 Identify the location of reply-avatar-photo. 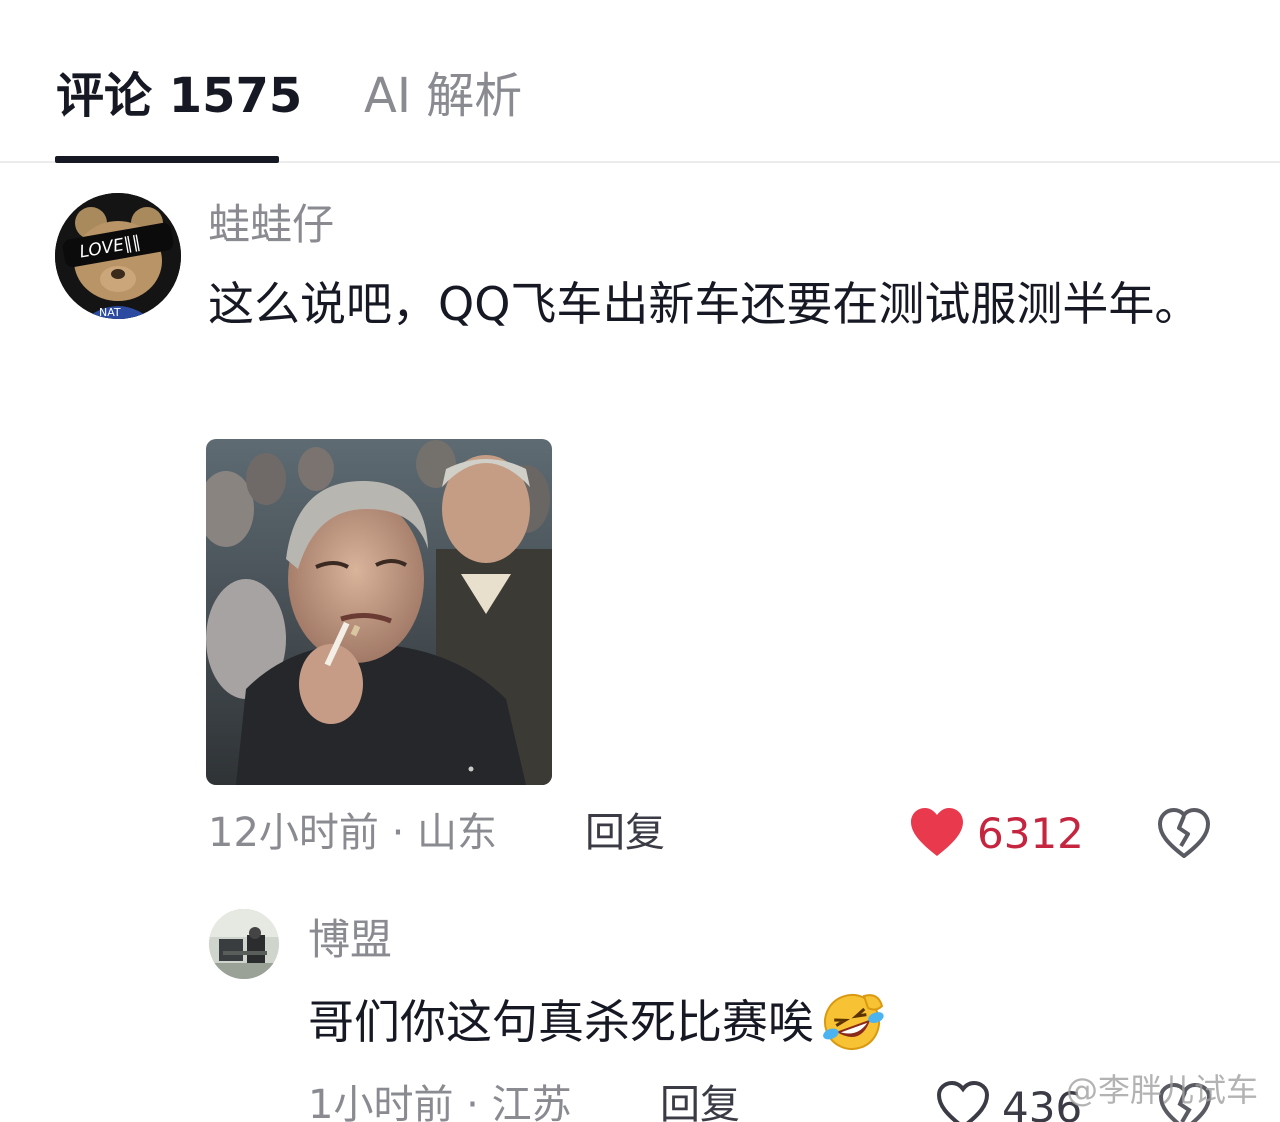
(244, 944).